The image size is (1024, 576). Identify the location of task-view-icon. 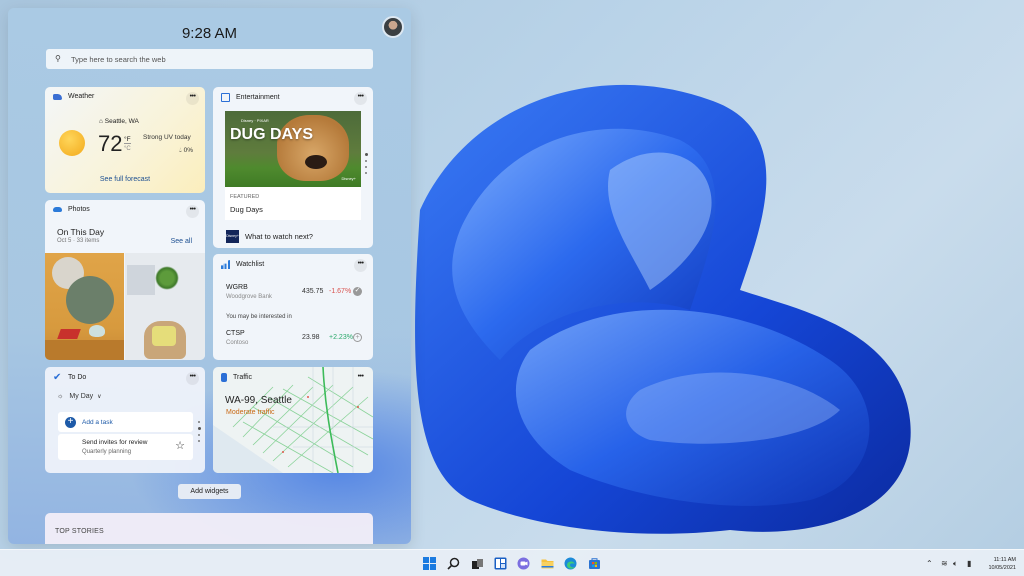
(477, 563).